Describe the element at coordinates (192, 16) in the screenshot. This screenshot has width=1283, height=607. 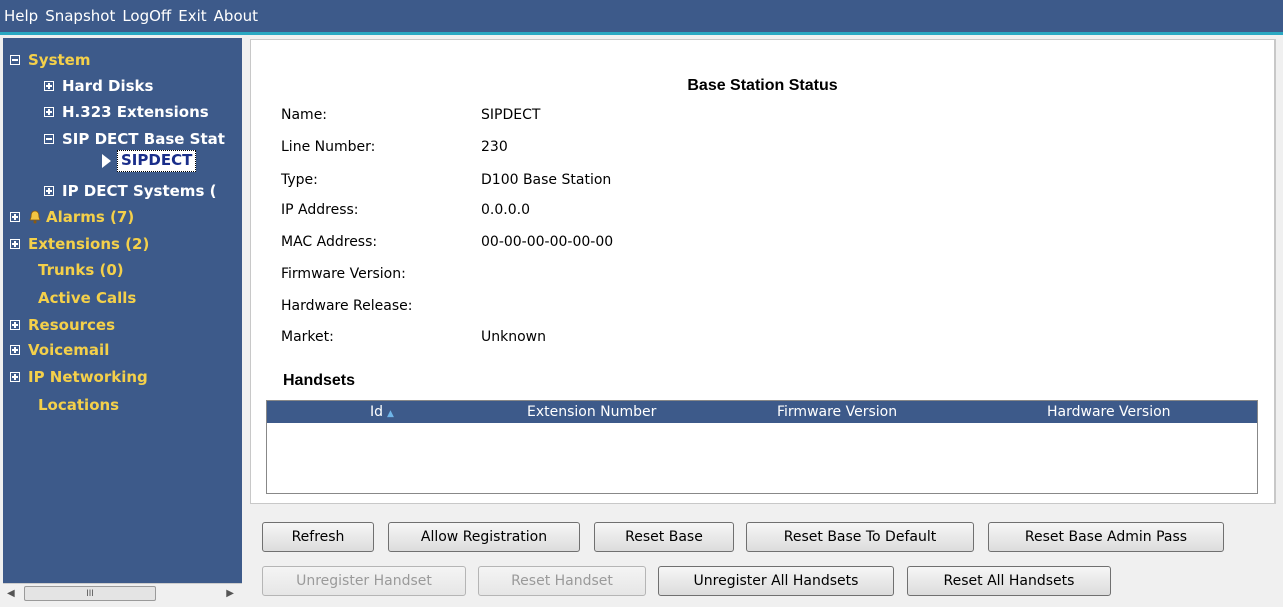
I see `menu-exit: Exit` at that location.